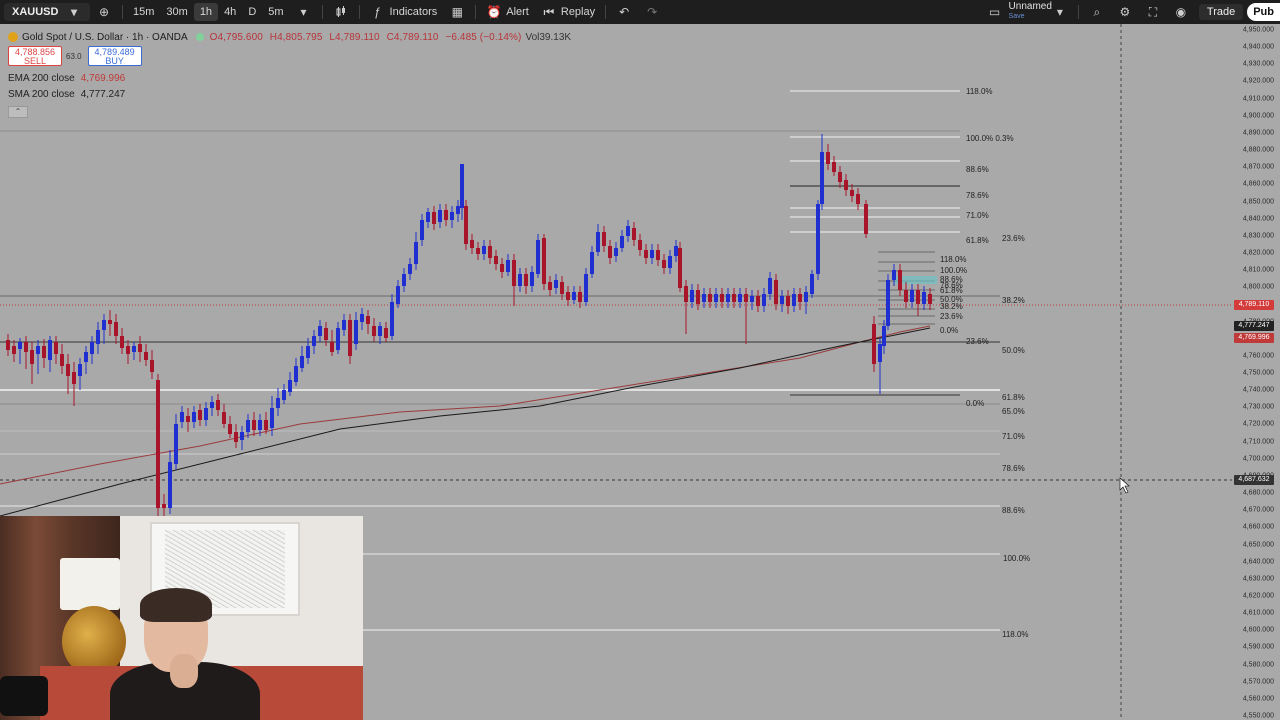 The height and width of the screenshot is (720, 1280). I want to click on buy-label: BUY, so click(114, 61).